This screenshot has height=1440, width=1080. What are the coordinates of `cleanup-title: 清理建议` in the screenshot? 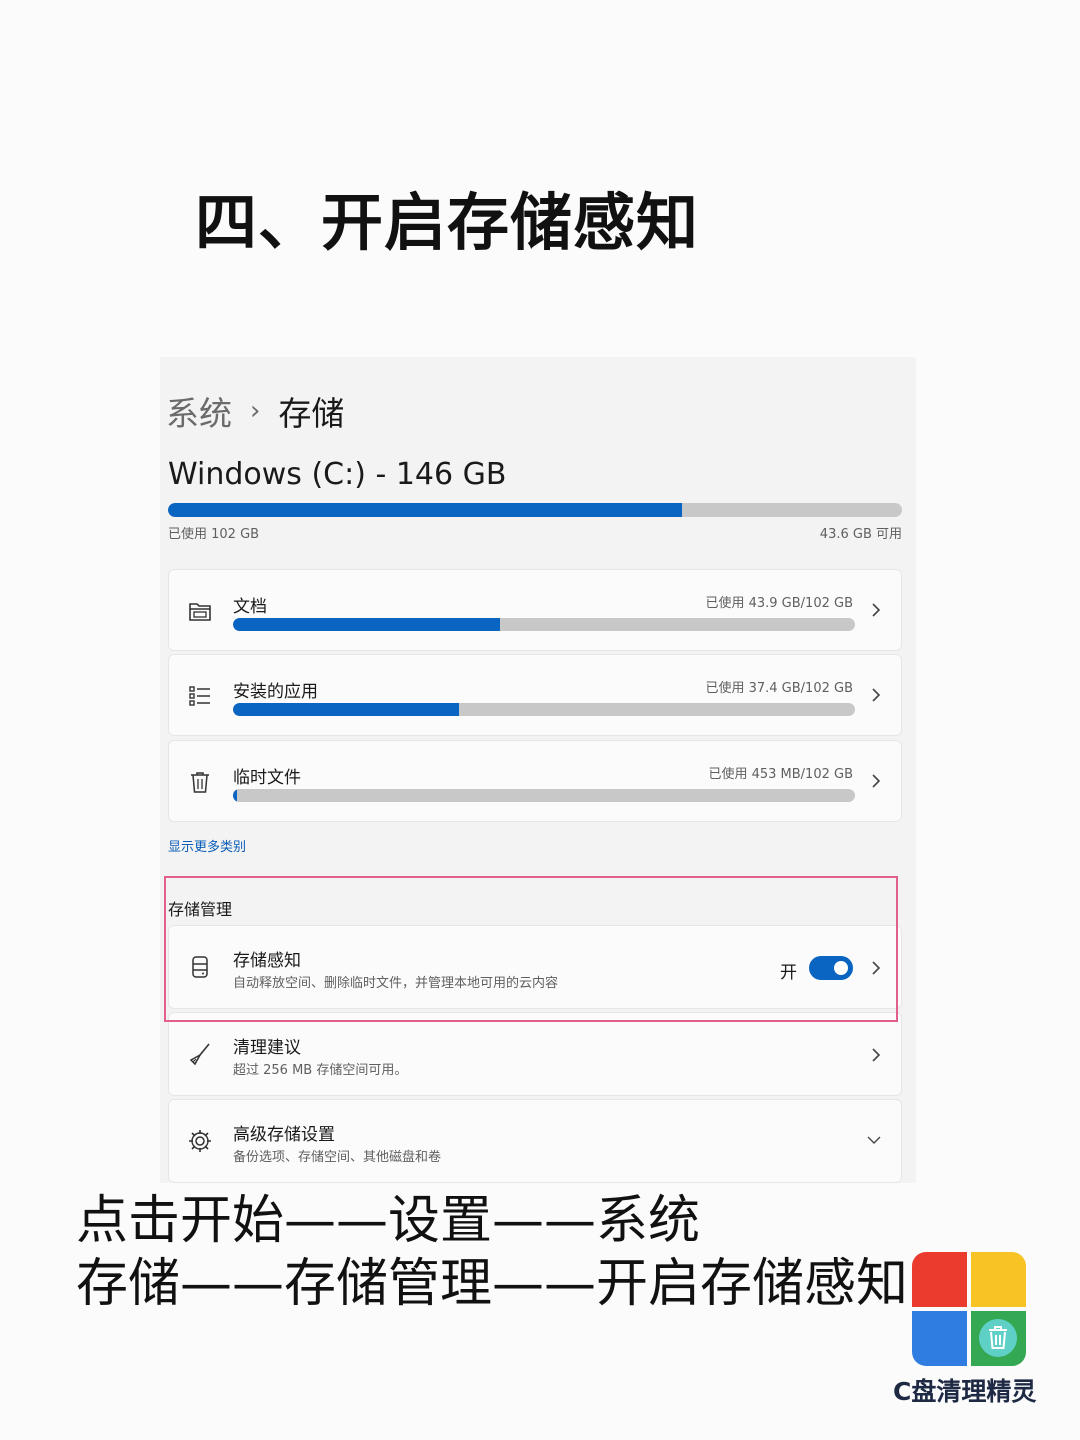 It's located at (267, 1048).